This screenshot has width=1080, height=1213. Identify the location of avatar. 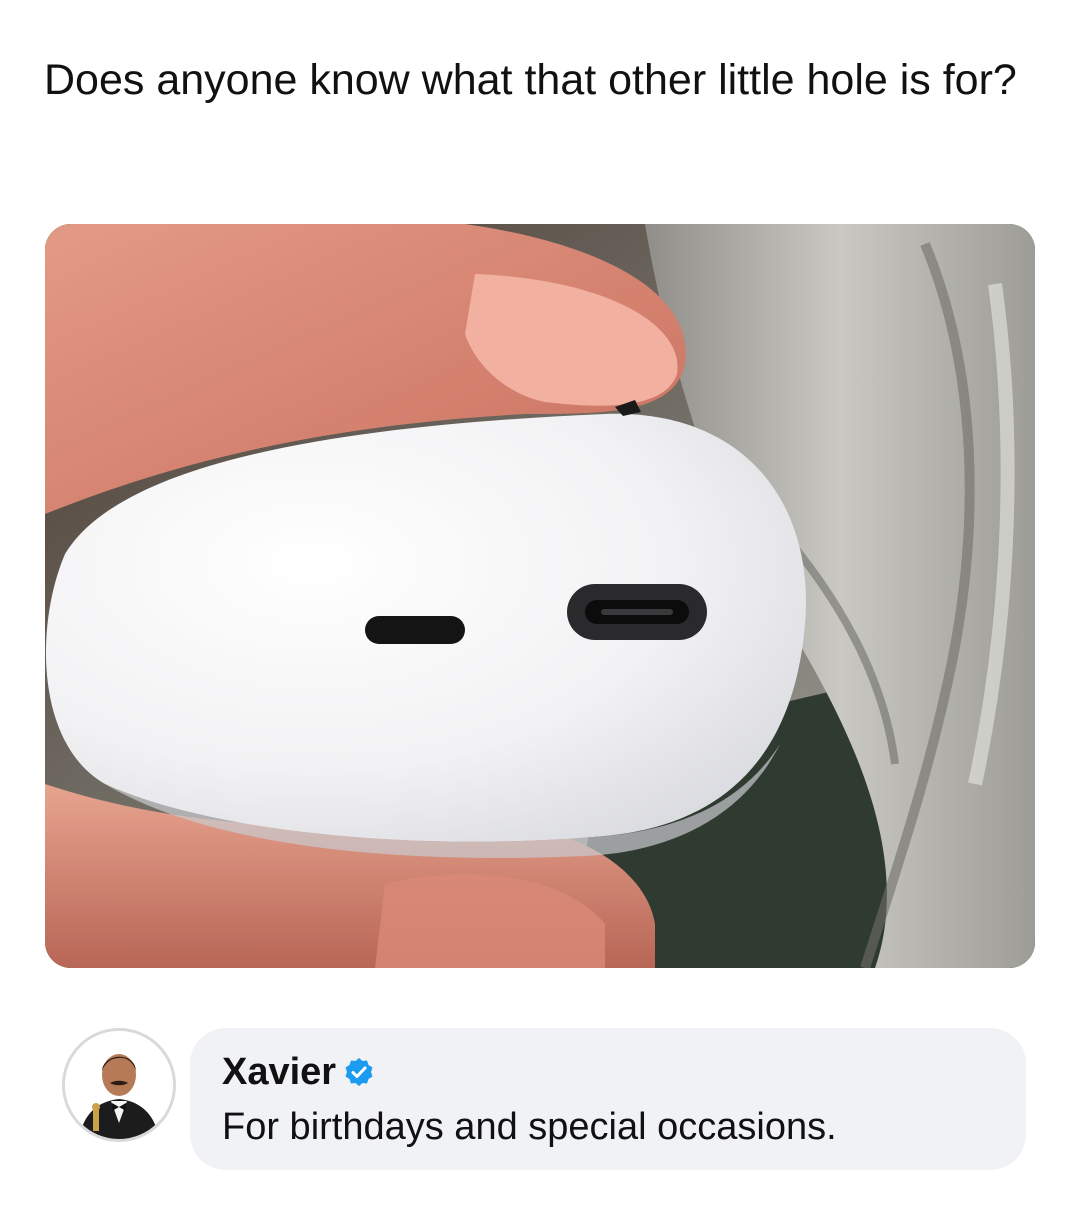
(119, 1085).